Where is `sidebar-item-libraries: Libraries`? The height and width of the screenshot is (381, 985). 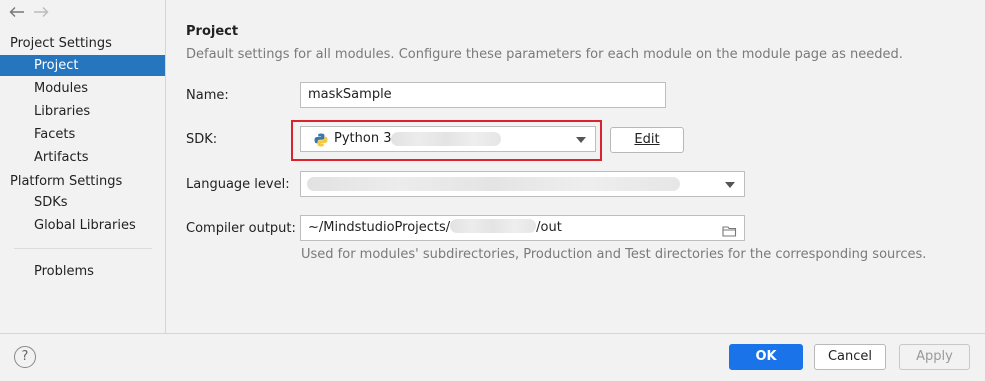 sidebar-item-libraries: Libraries is located at coordinates (82, 111).